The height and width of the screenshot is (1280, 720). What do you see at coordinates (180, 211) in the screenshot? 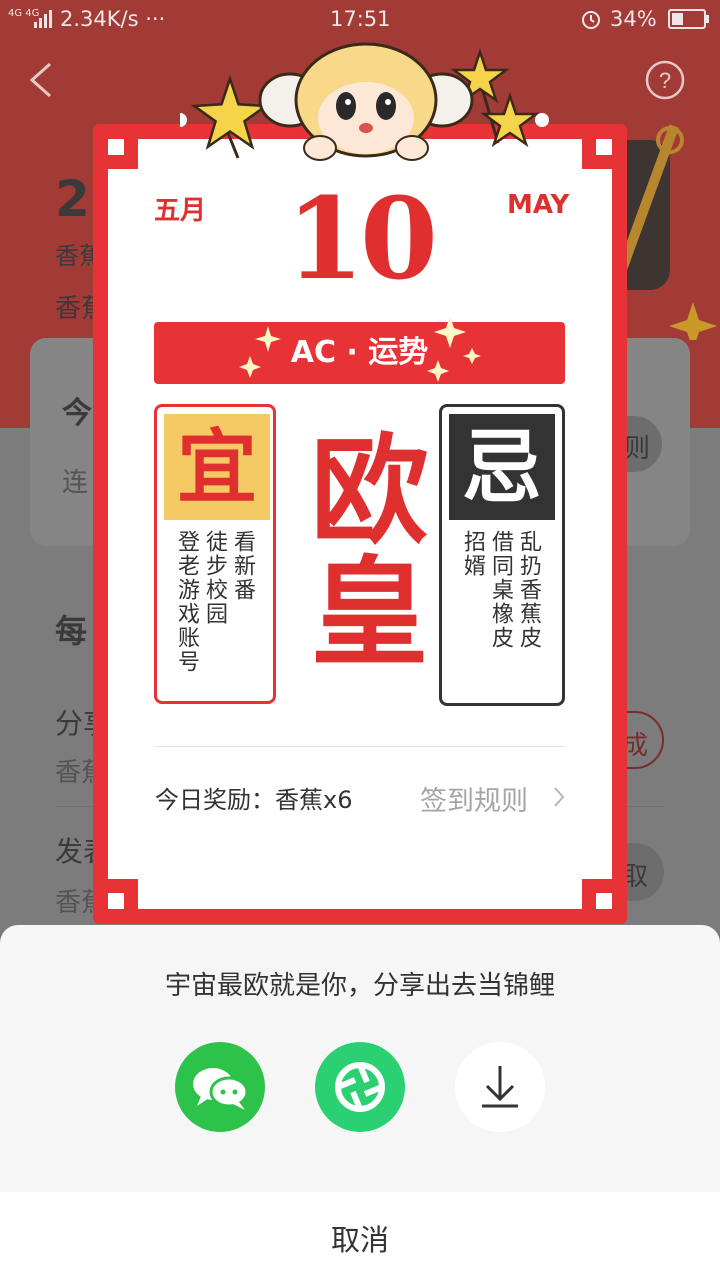
I see `month-chinese: 五月` at bounding box center [180, 211].